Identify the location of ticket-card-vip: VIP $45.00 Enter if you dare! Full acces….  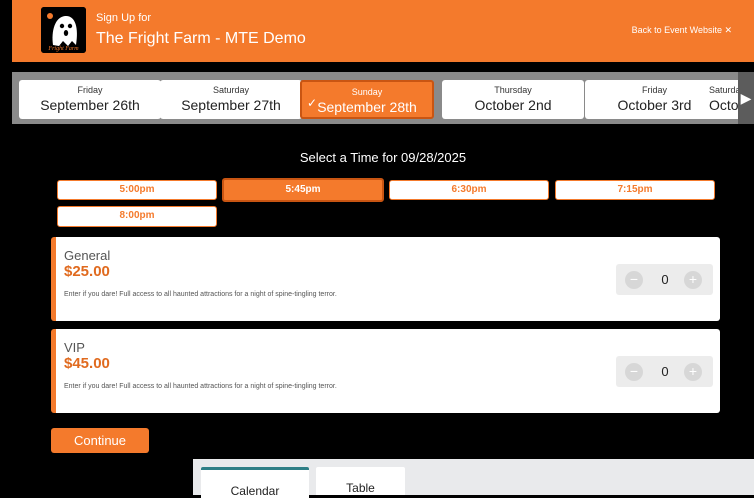
(385, 371).